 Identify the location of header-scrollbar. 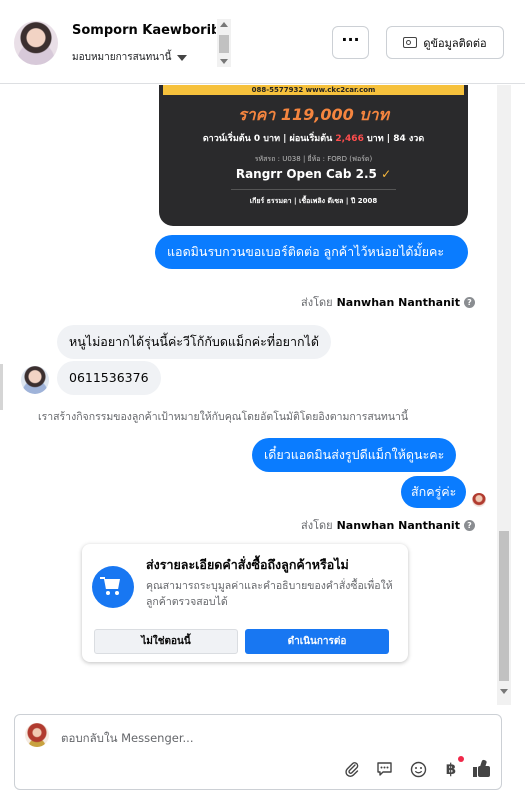
(224, 43).